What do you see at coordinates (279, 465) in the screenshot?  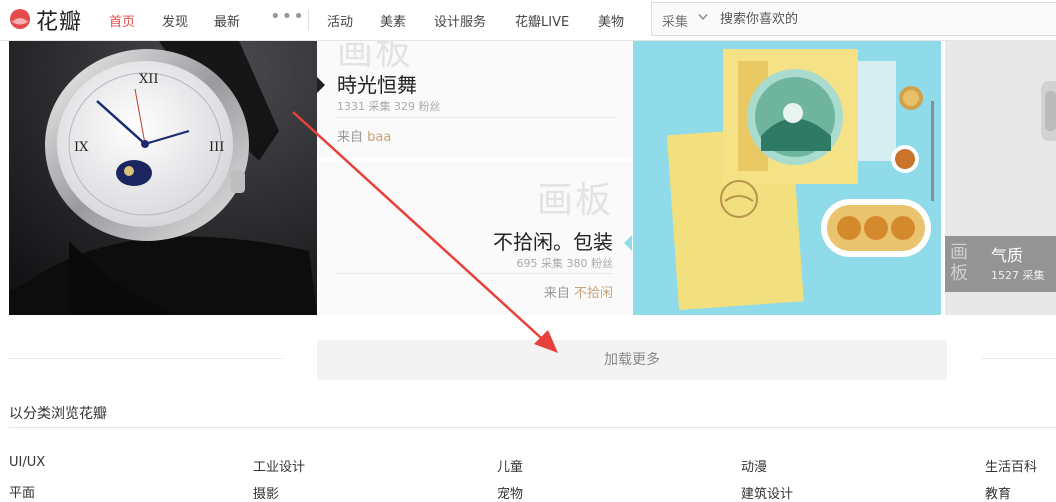 I see `category-industrial-design: 工业设计` at bounding box center [279, 465].